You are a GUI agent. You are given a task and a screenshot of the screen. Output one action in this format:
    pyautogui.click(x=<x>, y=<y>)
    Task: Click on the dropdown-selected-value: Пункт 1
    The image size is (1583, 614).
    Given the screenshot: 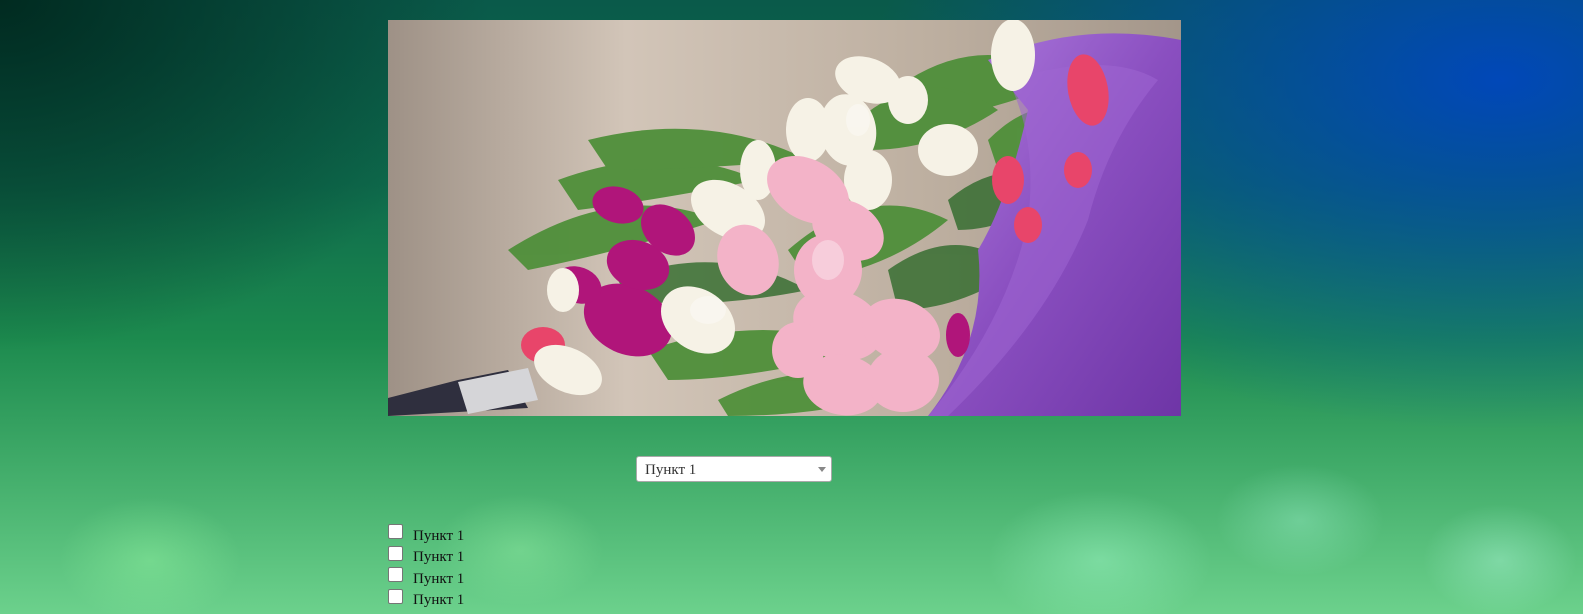 What is the action you would take?
    pyautogui.click(x=671, y=470)
    